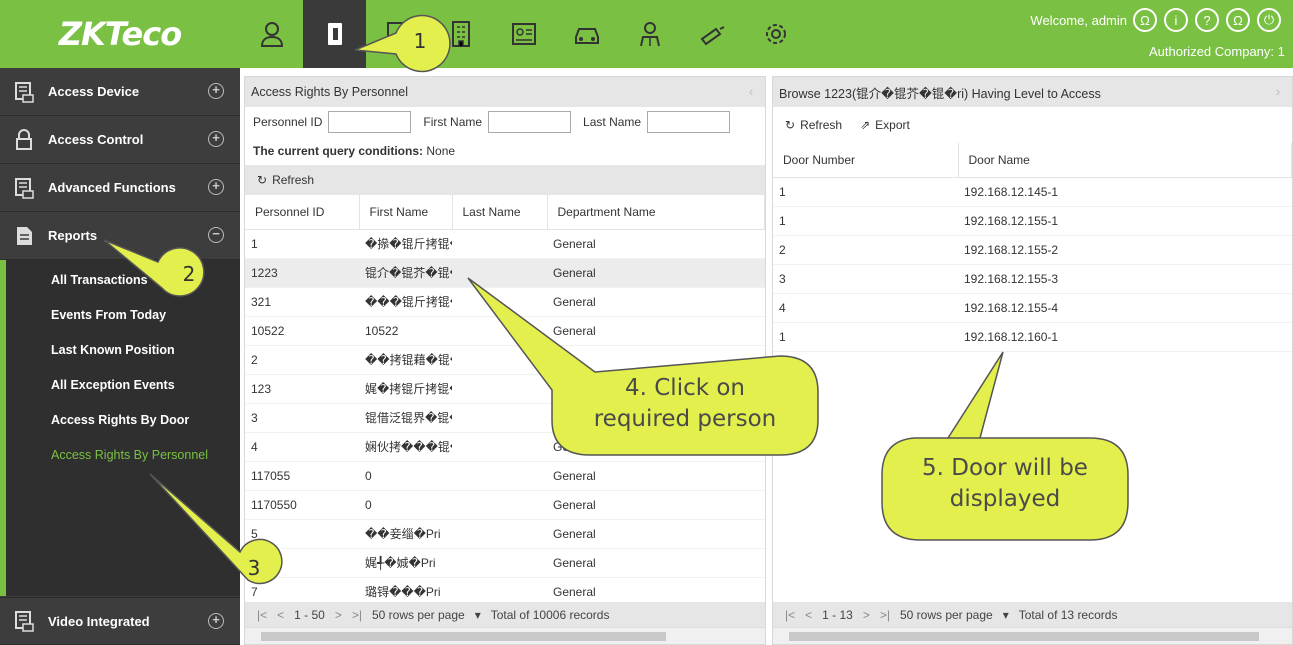 The width and height of the screenshot is (1293, 645). What do you see at coordinates (405, 331) in the screenshot?
I see `table-cell: 10522` at bounding box center [405, 331].